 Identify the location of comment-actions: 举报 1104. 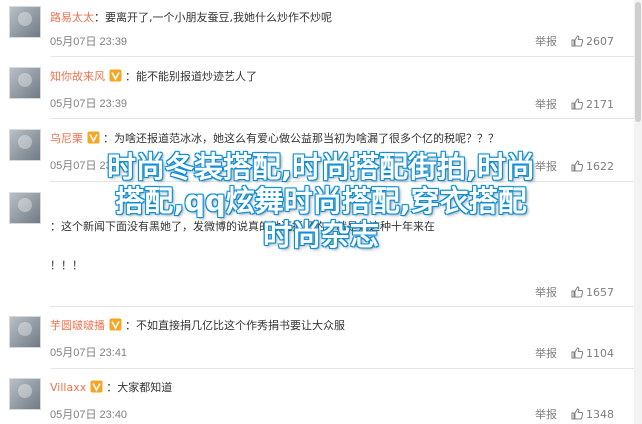
(574, 353).